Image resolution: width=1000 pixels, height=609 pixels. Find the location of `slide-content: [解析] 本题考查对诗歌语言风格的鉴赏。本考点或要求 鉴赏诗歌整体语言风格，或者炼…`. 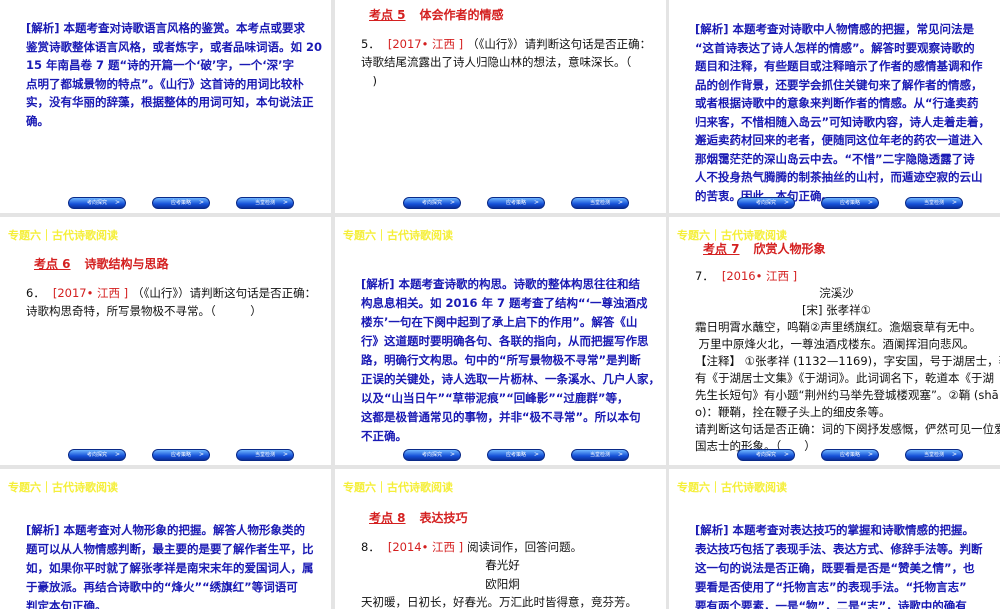

slide-content: [解析] 本题考查对诗歌语言风格的鉴赏。本考点或要求 鉴赏诗歌整体语言风格，或者炼… is located at coordinates (174, 74).